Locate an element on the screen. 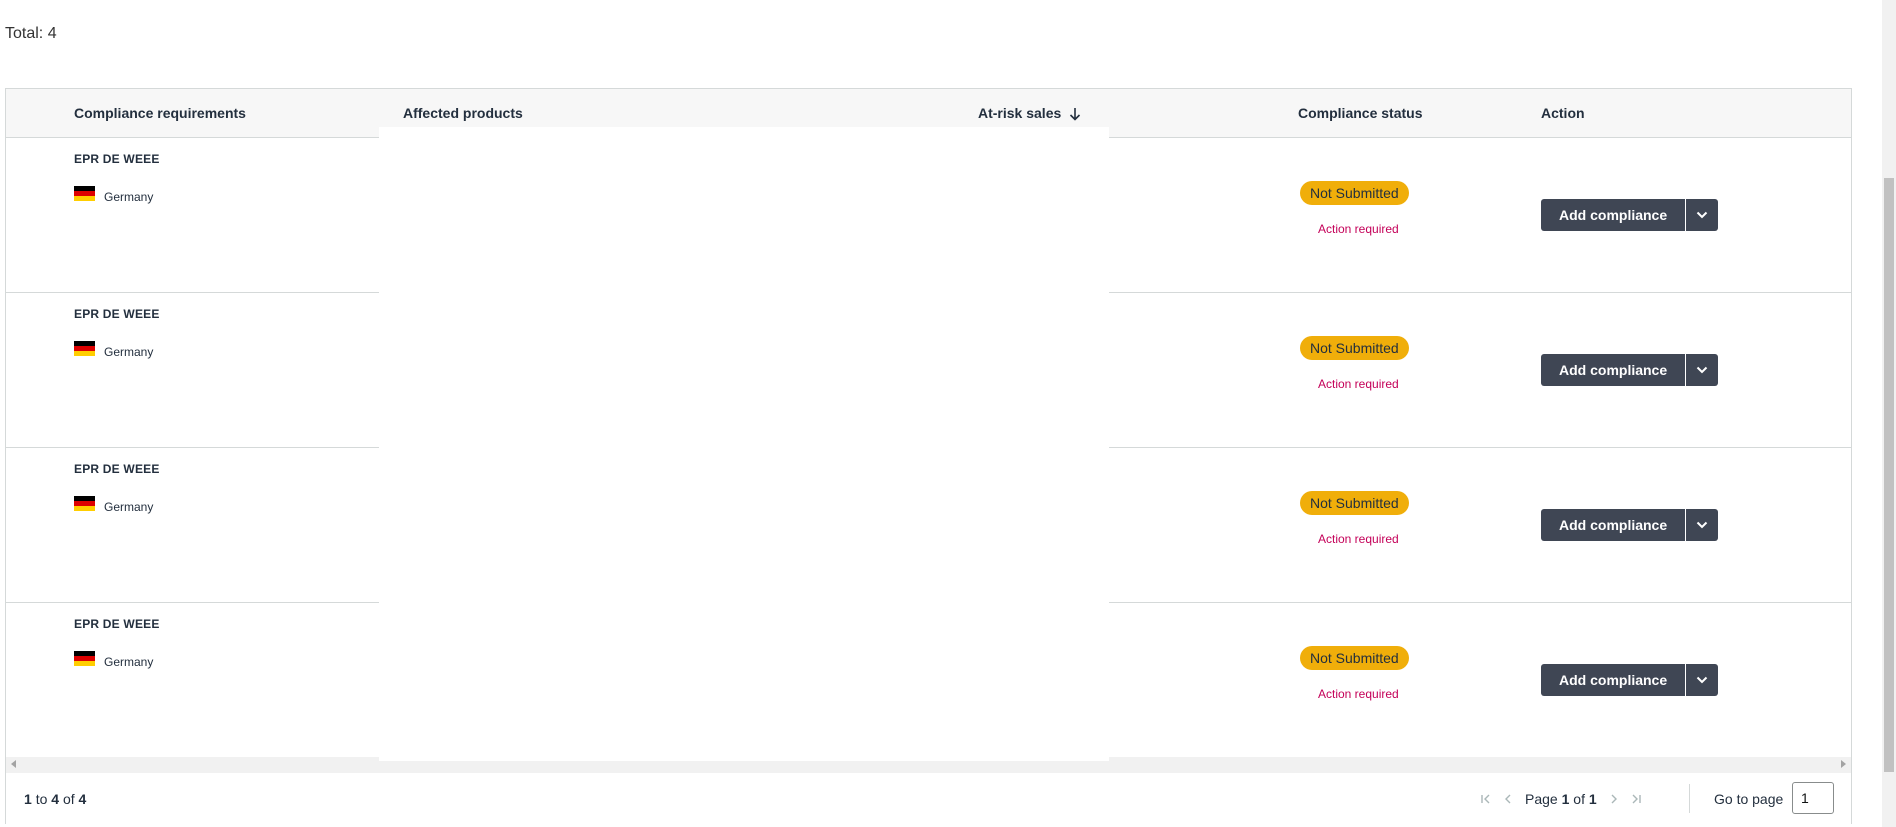 This screenshot has height=827, width=1896. next-page-icon is located at coordinates (1614, 799).